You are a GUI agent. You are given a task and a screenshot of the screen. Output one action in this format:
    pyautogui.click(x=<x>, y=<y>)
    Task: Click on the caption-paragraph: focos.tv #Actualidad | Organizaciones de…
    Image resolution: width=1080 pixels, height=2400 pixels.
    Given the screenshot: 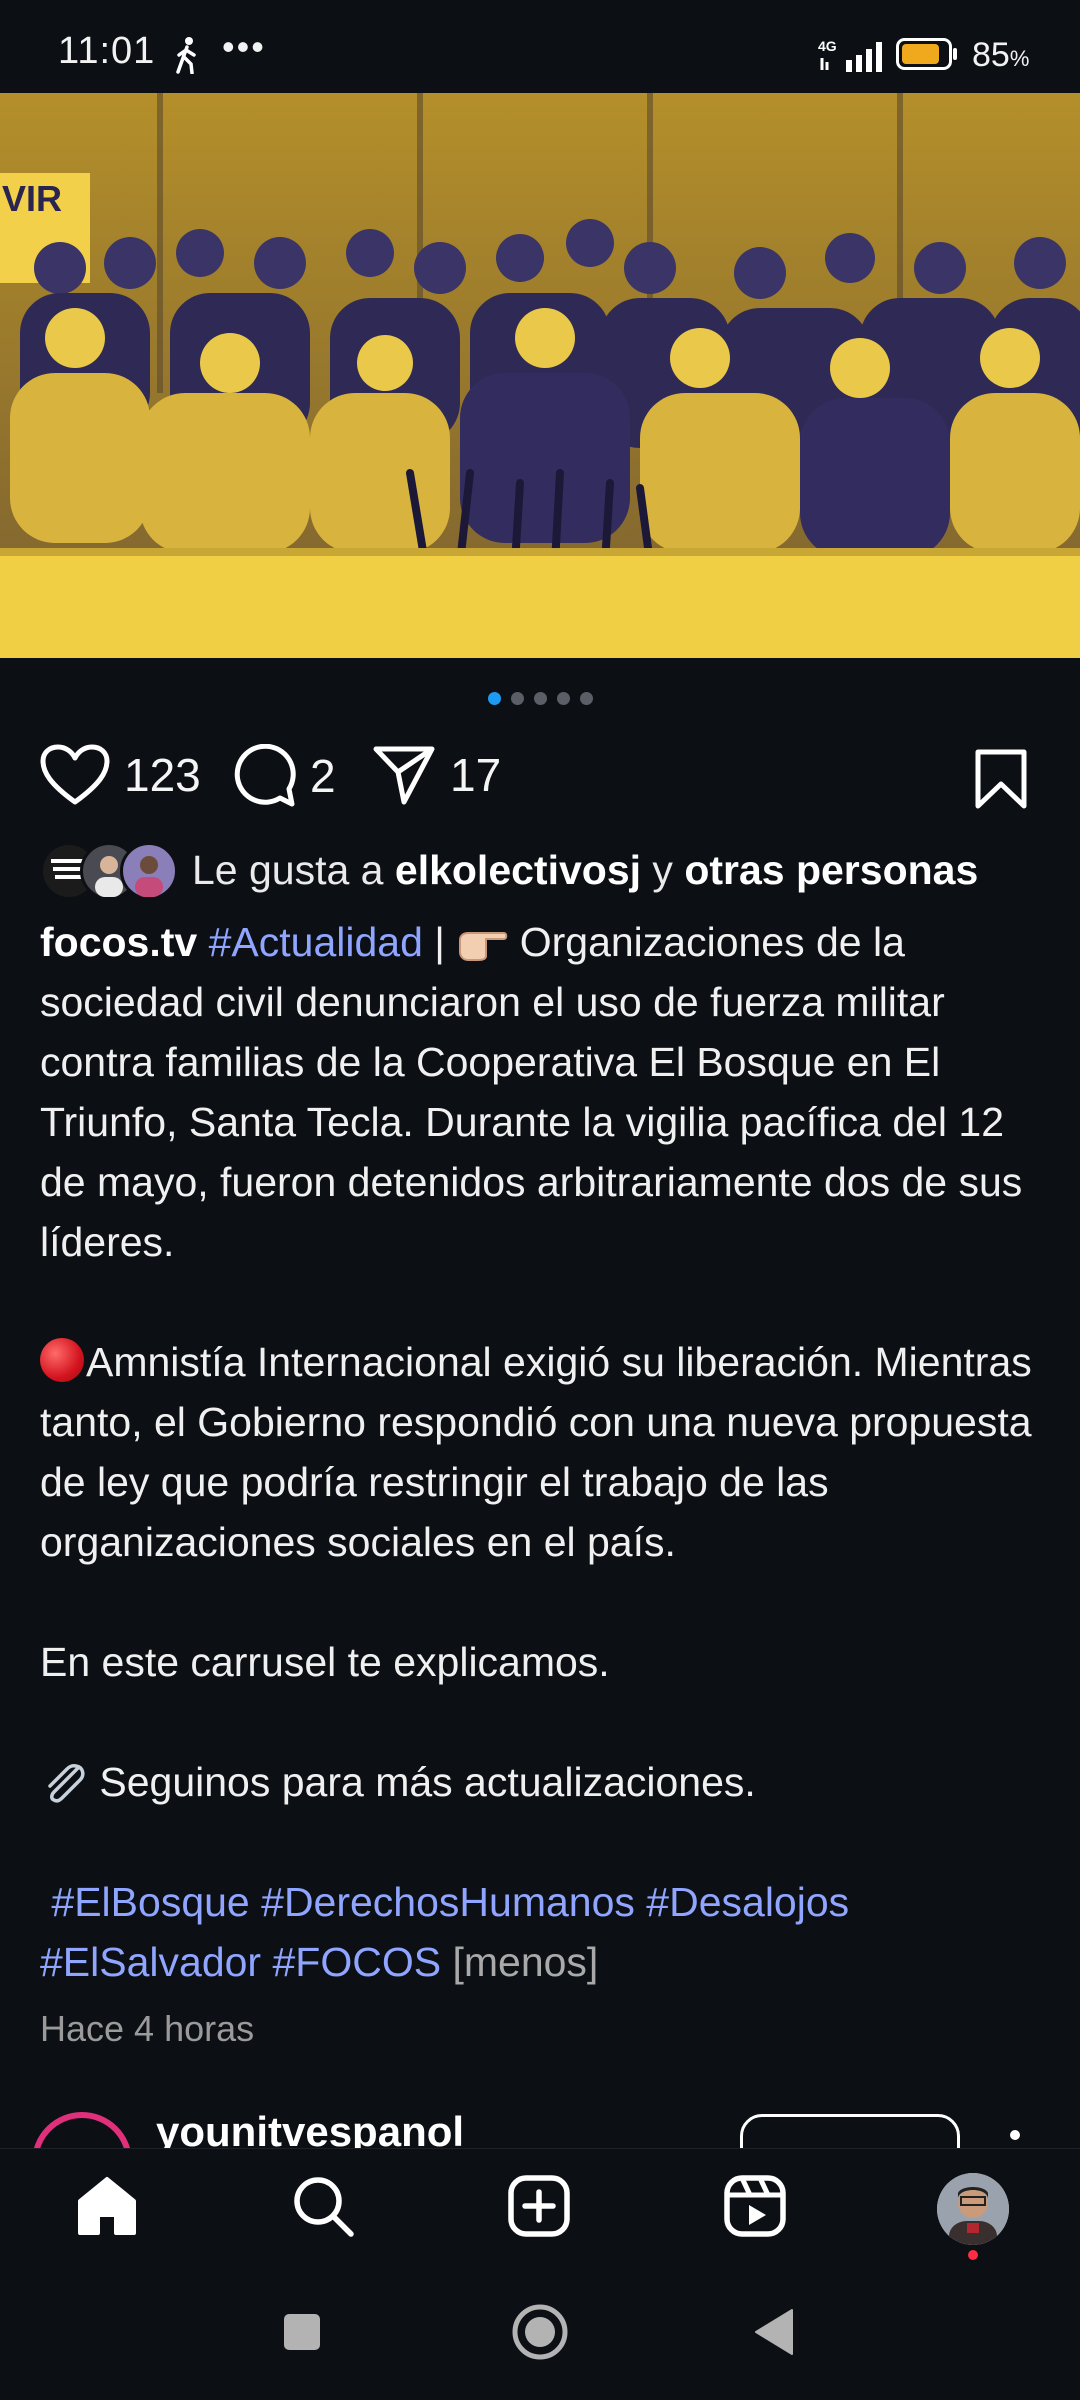 What is the action you would take?
    pyautogui.click(x=531, y=1092)
    